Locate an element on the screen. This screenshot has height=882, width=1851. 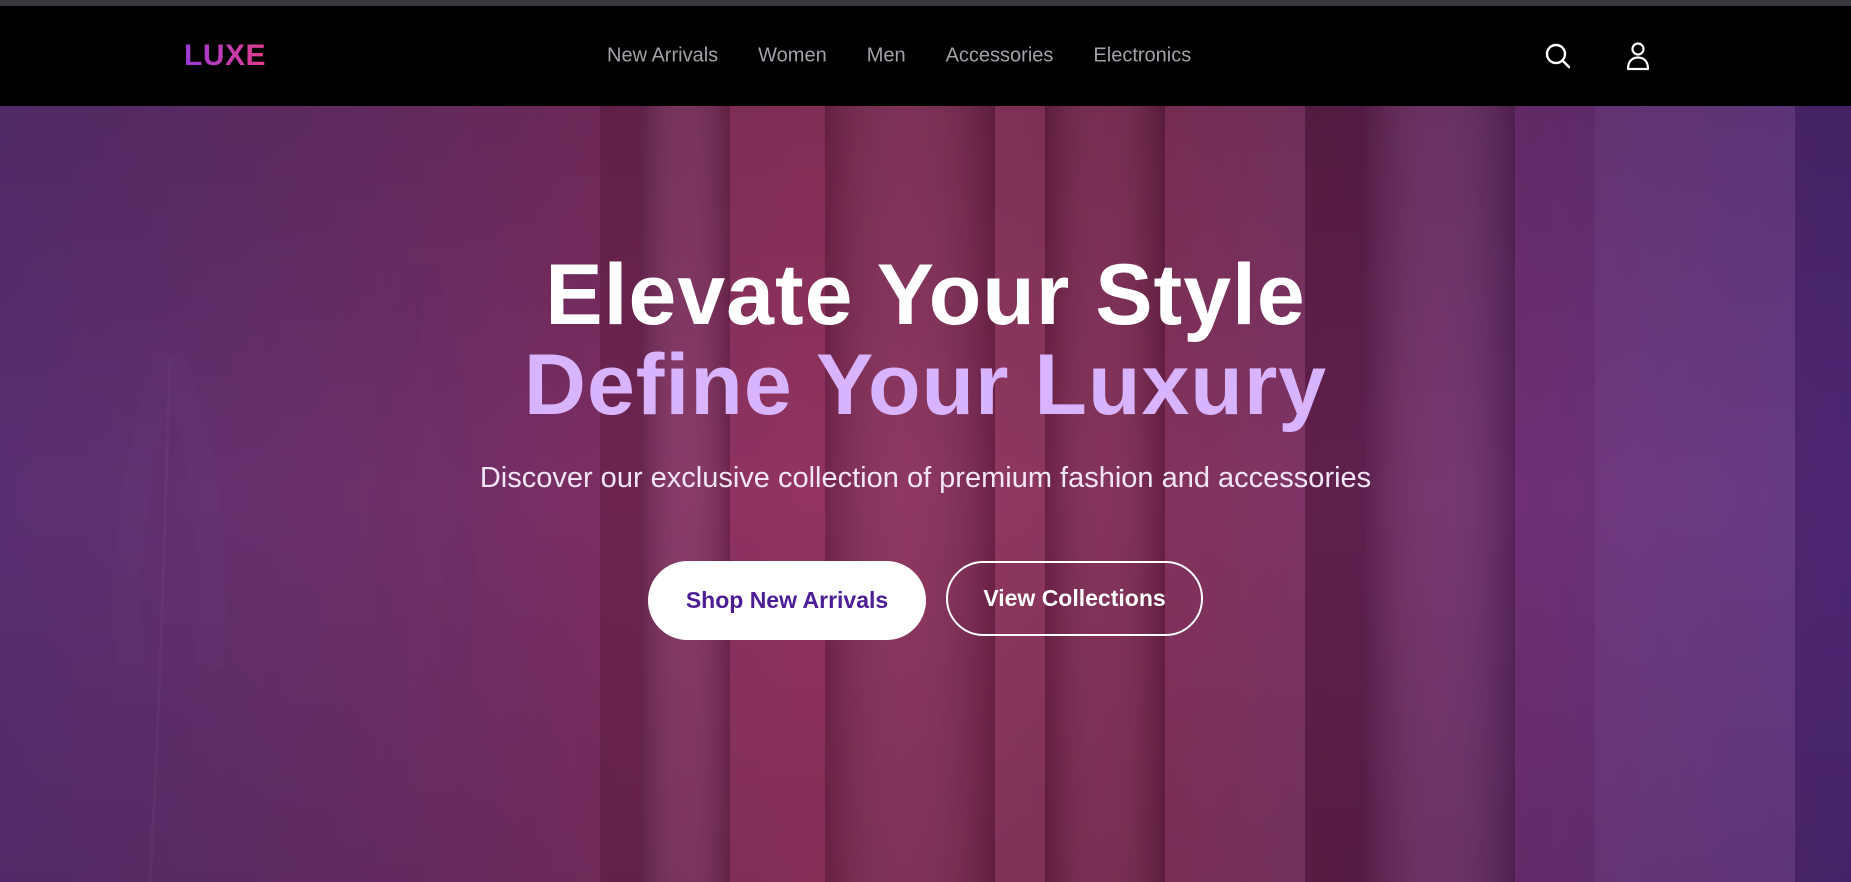
shop-new-arrivals-button: Shop New Arrivals is located at coordinates (787, 600).